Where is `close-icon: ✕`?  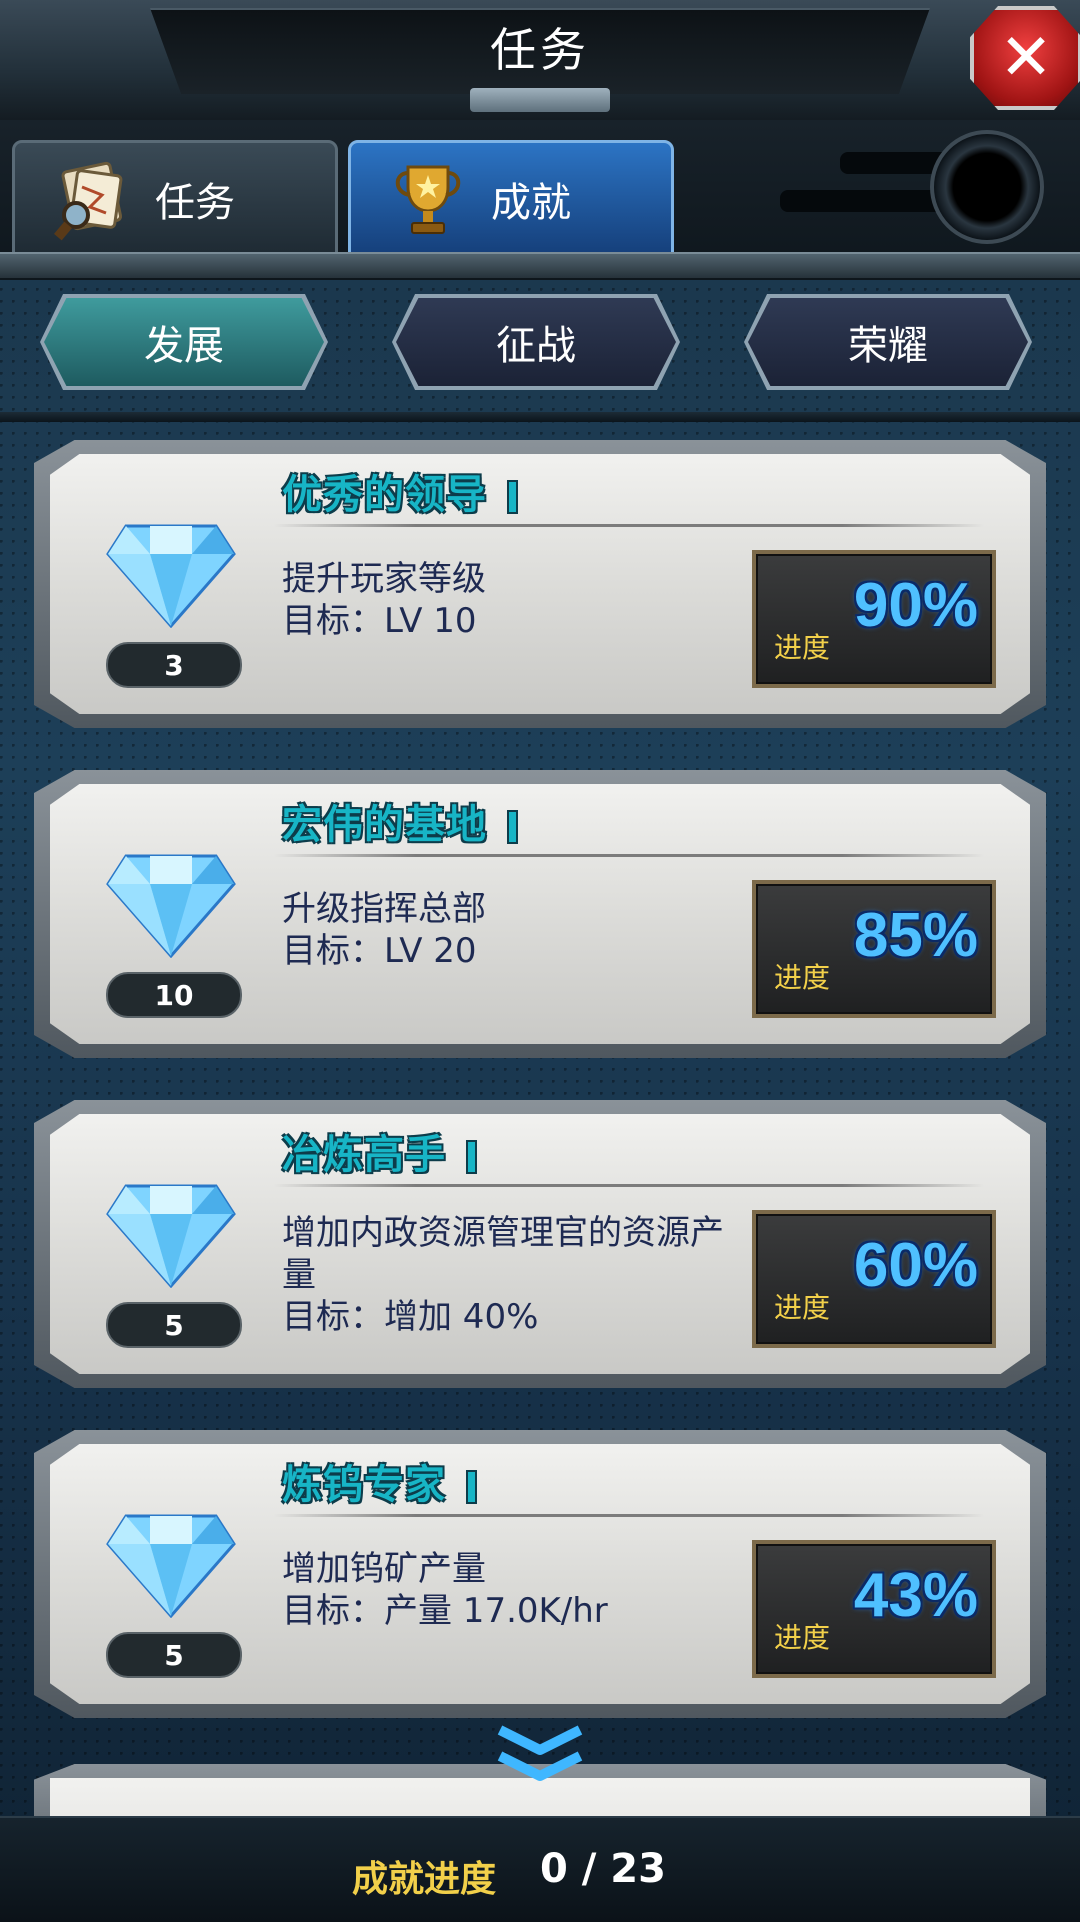
close-icon: ✕ is located at coordinates (1026, 58).